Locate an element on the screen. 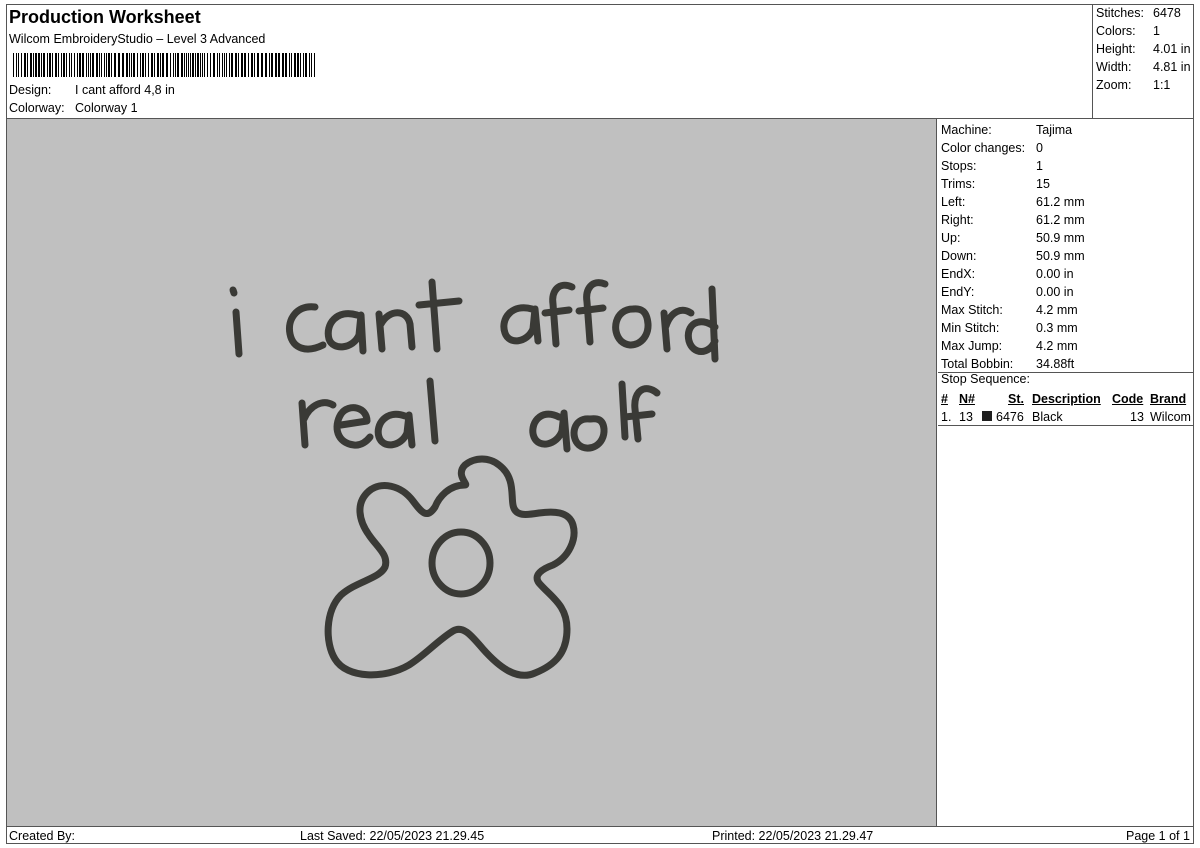 This screenshot has height=848, width=1200. endy-row: EndY: 0.00 in is located at coordinates (1007, 292).